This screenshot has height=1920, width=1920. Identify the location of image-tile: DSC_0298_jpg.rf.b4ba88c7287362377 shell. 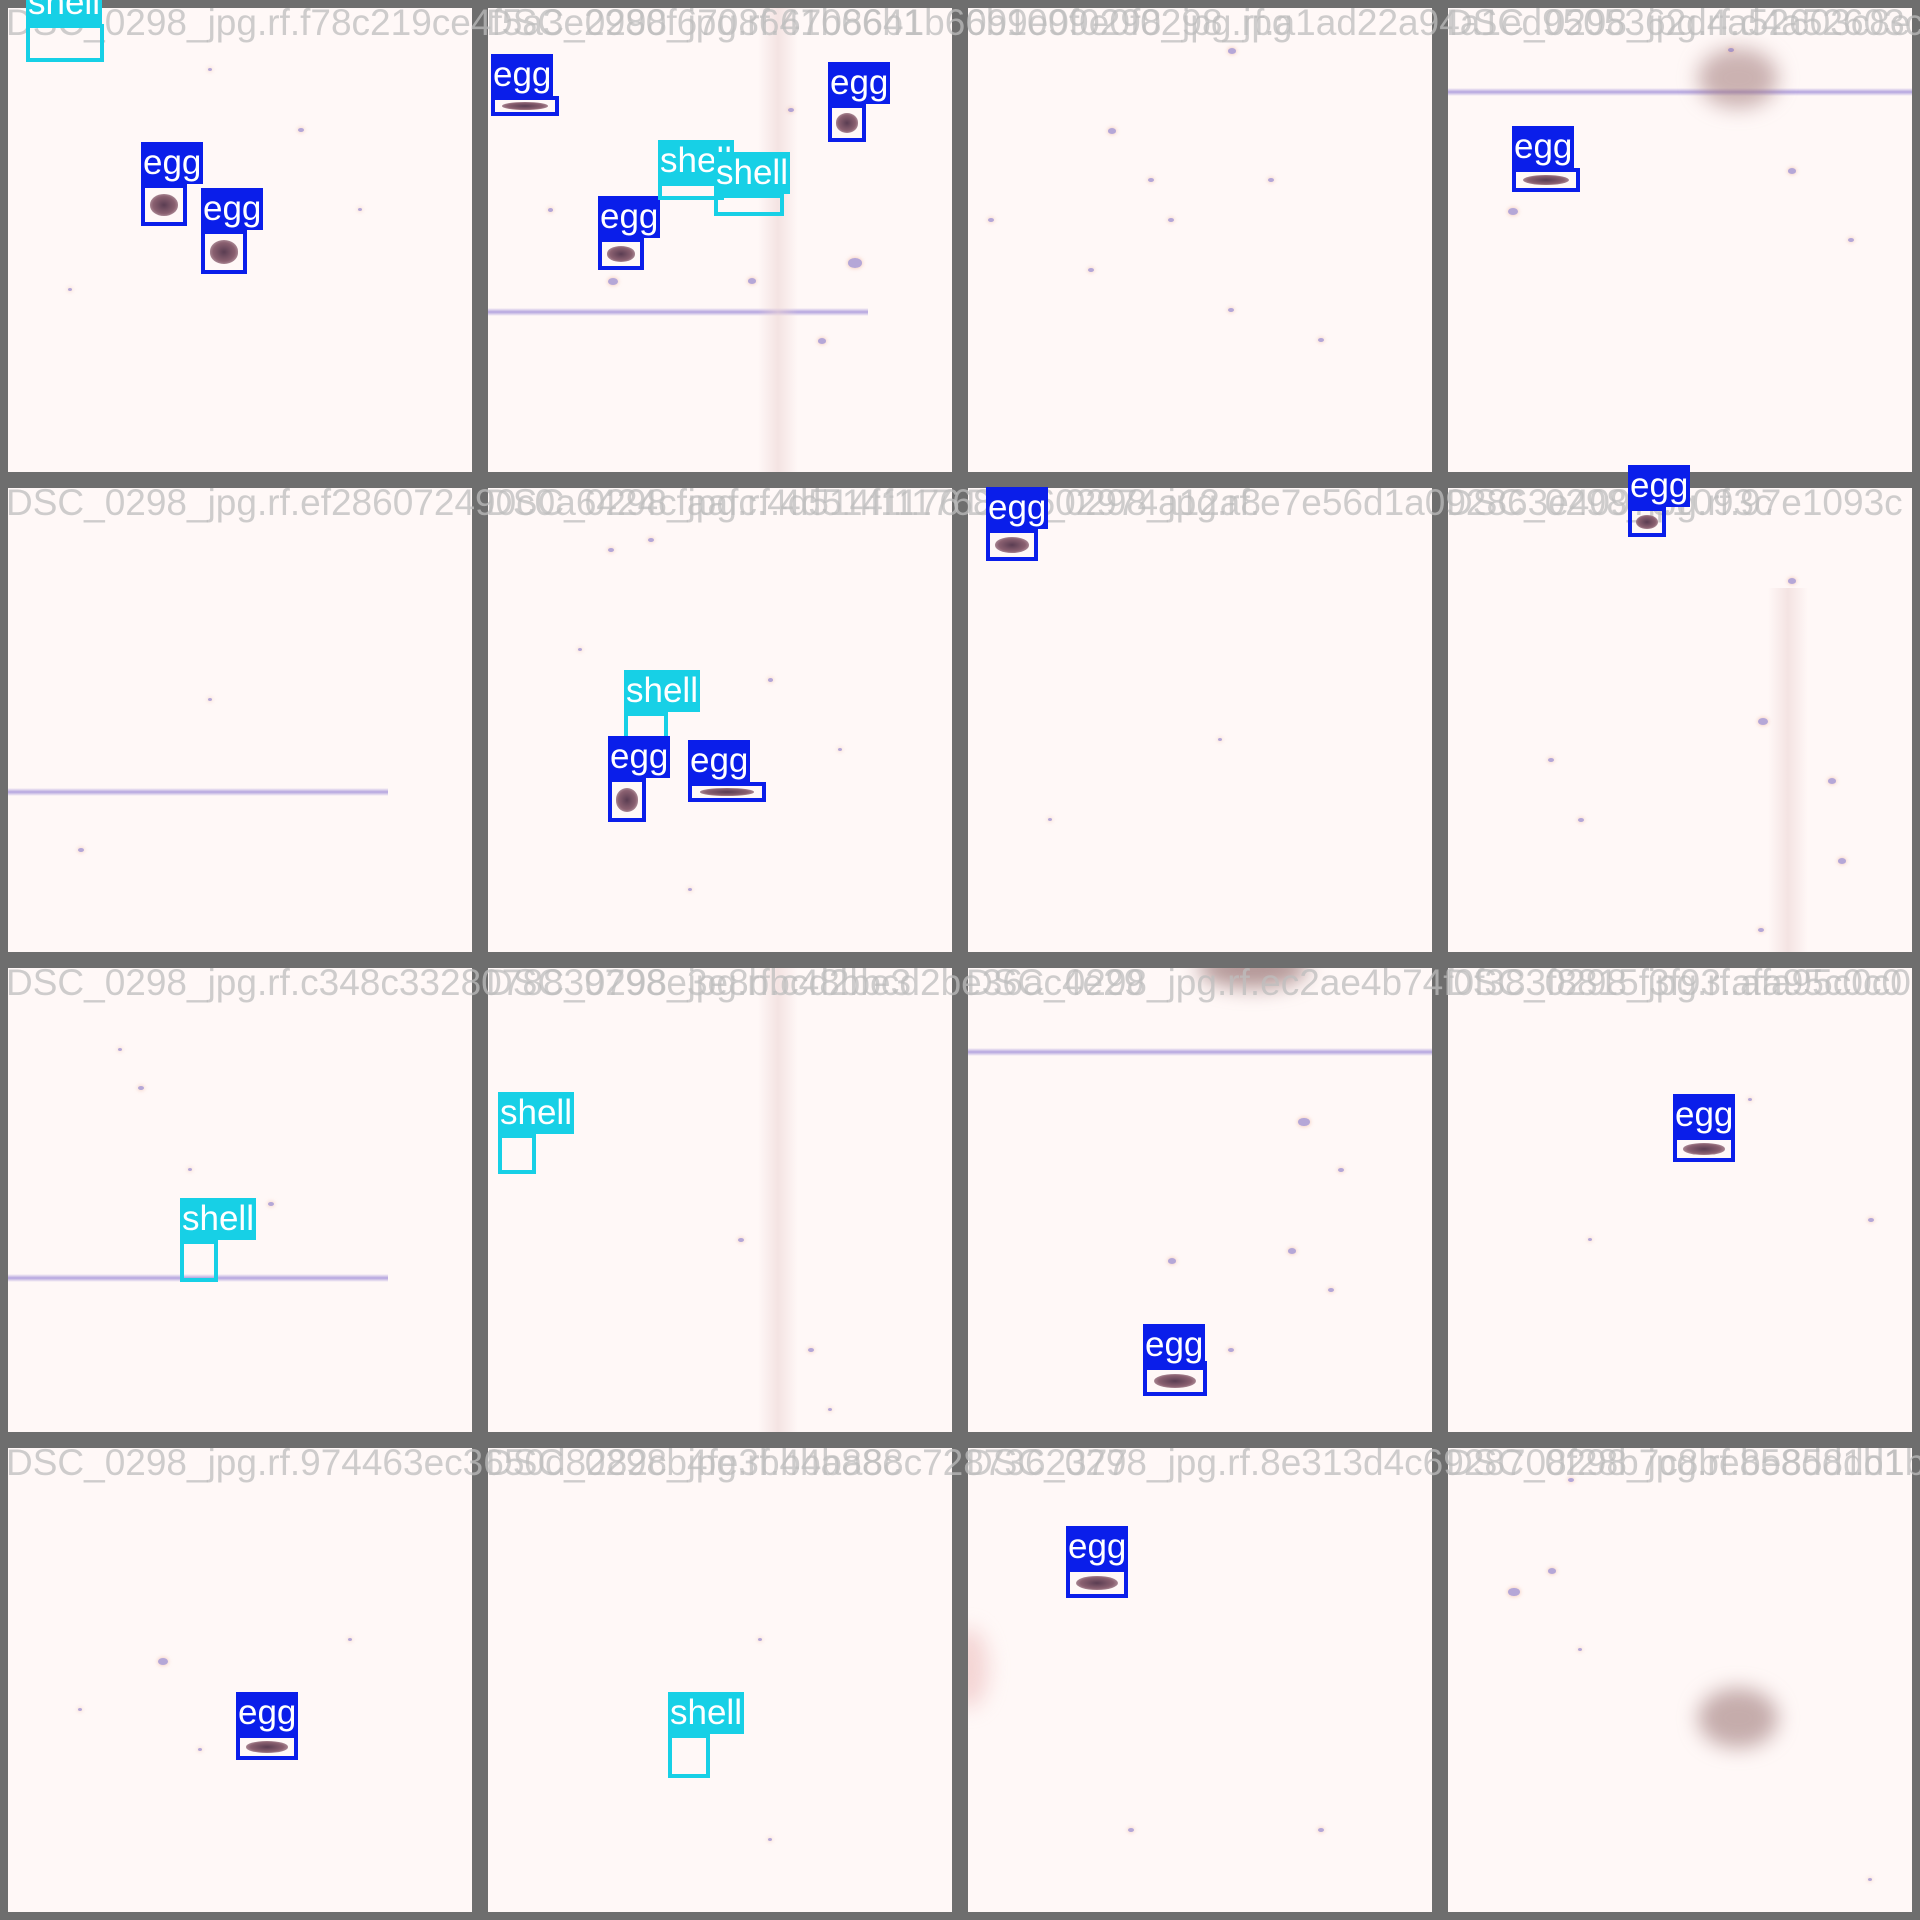
(804, 1680).